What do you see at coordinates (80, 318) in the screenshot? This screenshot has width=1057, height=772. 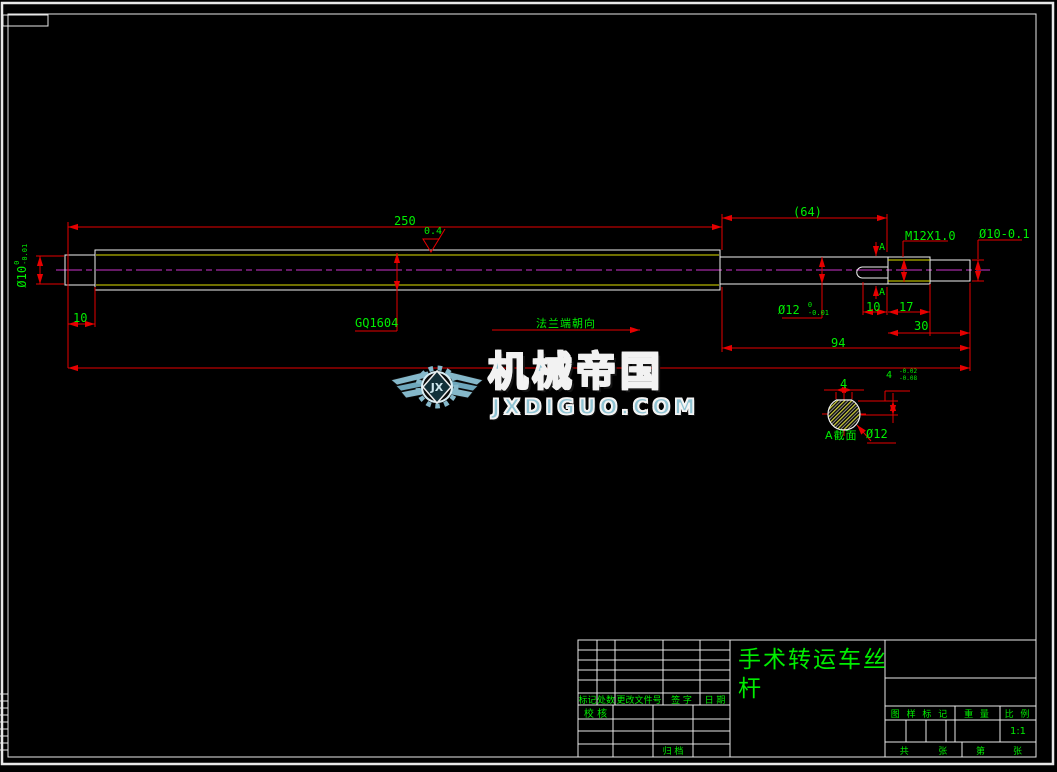 I see `dim-10-left: 10` at bounding box center [80, 318].